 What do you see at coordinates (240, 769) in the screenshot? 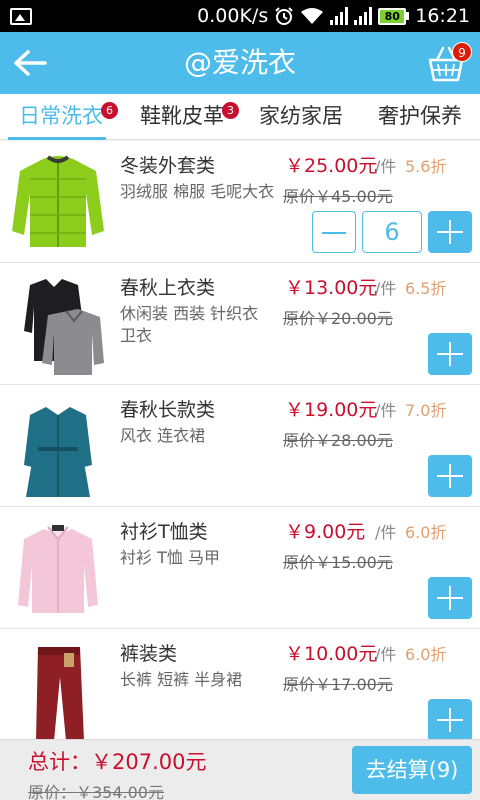
I see `checkout-bar: 总计：￥207.00元 原价：￥354.00元 去结算(9)` at bounding box center [240, 769].